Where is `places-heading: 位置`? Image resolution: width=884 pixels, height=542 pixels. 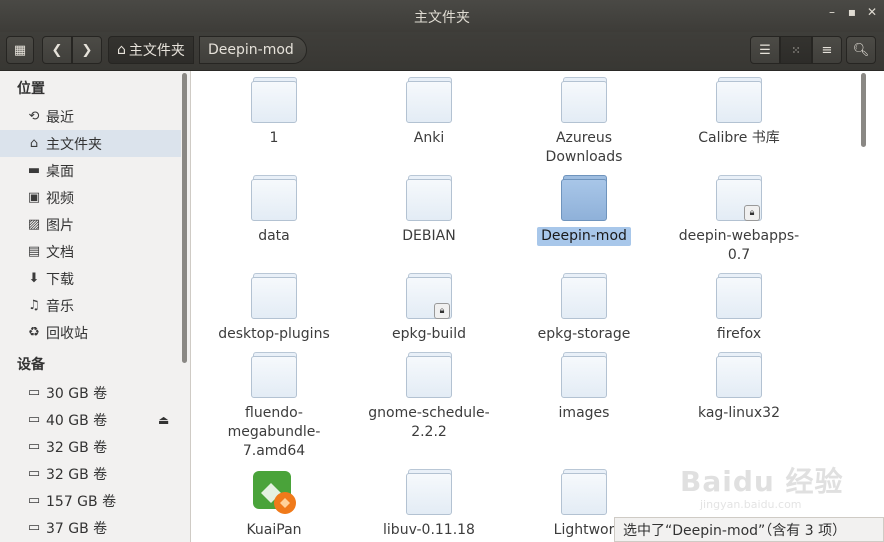 places-heading: 位置 is located at coordinates (31, 89).